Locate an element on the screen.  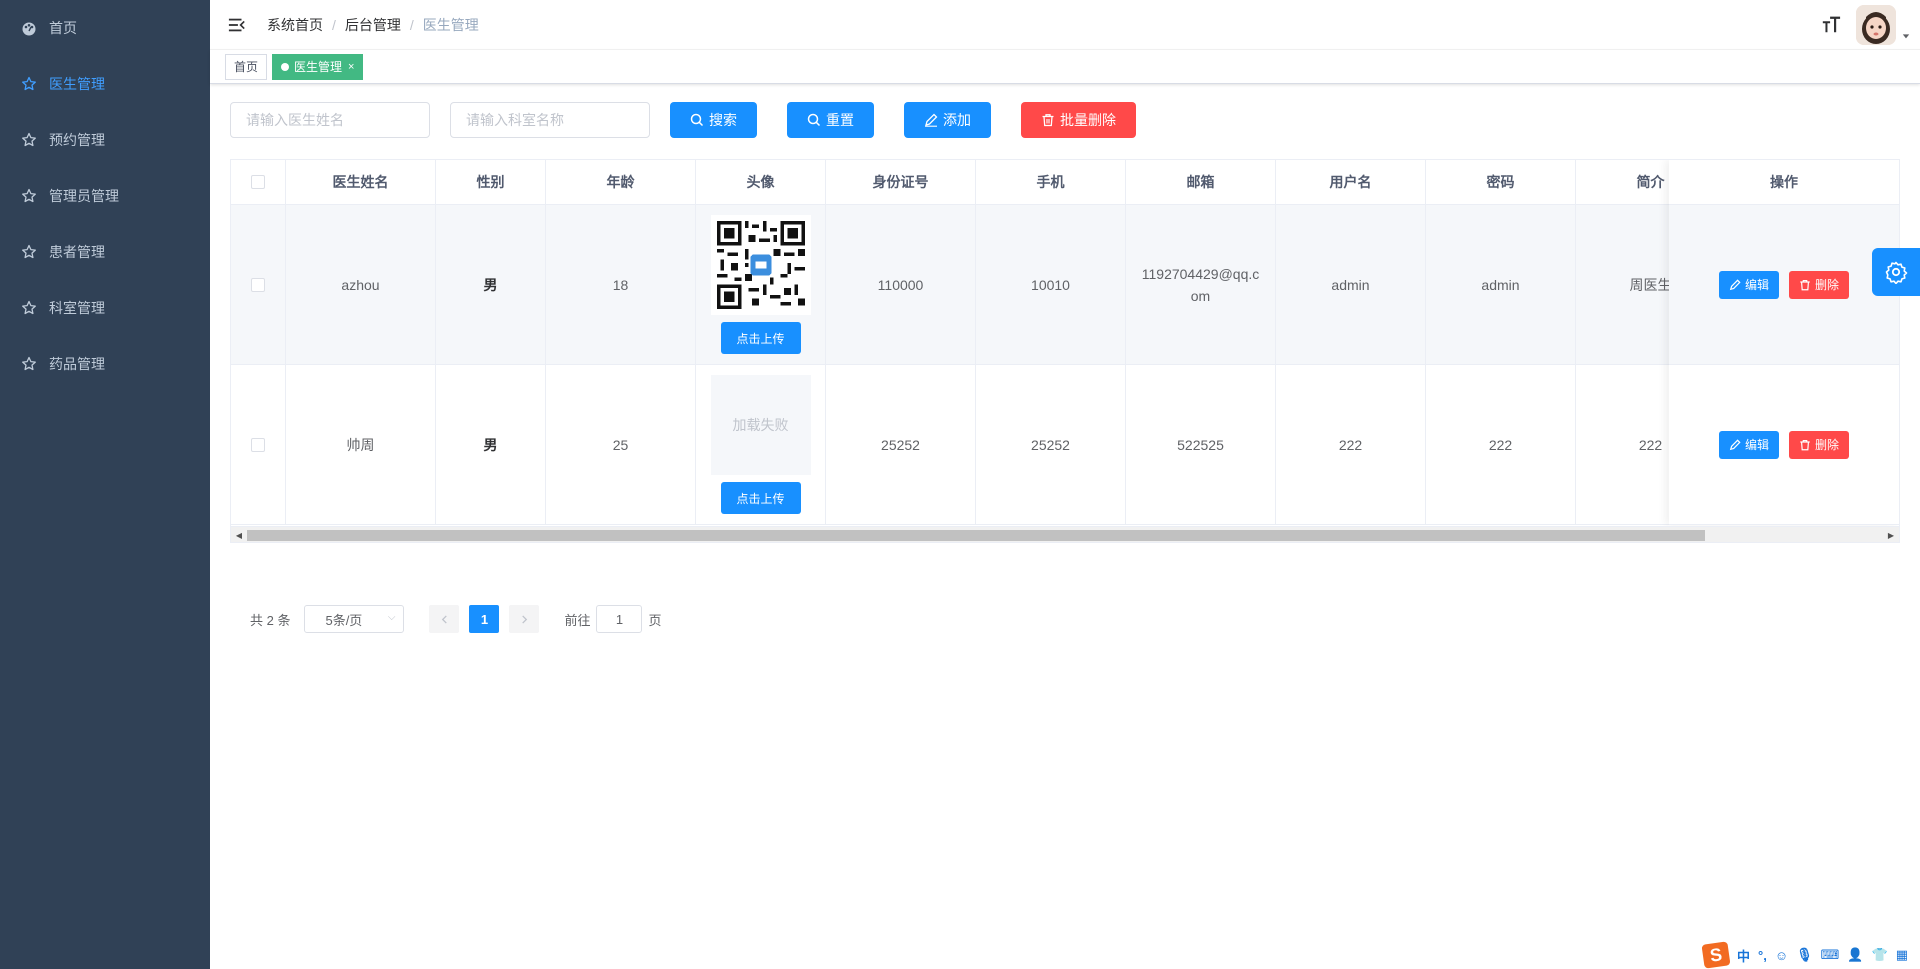
column-header: 头像 is located at coordinates (761, 182).